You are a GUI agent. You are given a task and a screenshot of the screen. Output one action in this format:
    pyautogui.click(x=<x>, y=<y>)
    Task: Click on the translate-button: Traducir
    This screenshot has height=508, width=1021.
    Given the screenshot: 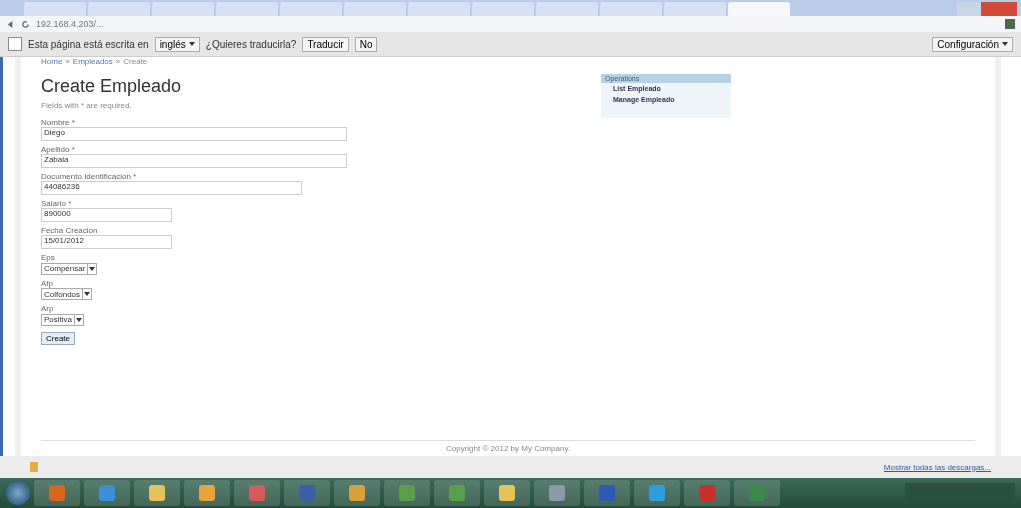 What is the action you would take?
    pyautogui.click(x=325, y=44)
    